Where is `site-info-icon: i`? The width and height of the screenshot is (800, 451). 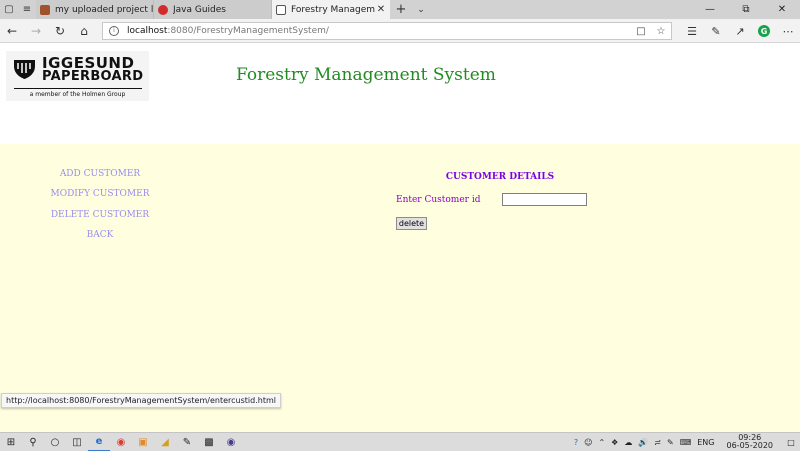
site-info-icon: i is located at coordinates (114, 31).